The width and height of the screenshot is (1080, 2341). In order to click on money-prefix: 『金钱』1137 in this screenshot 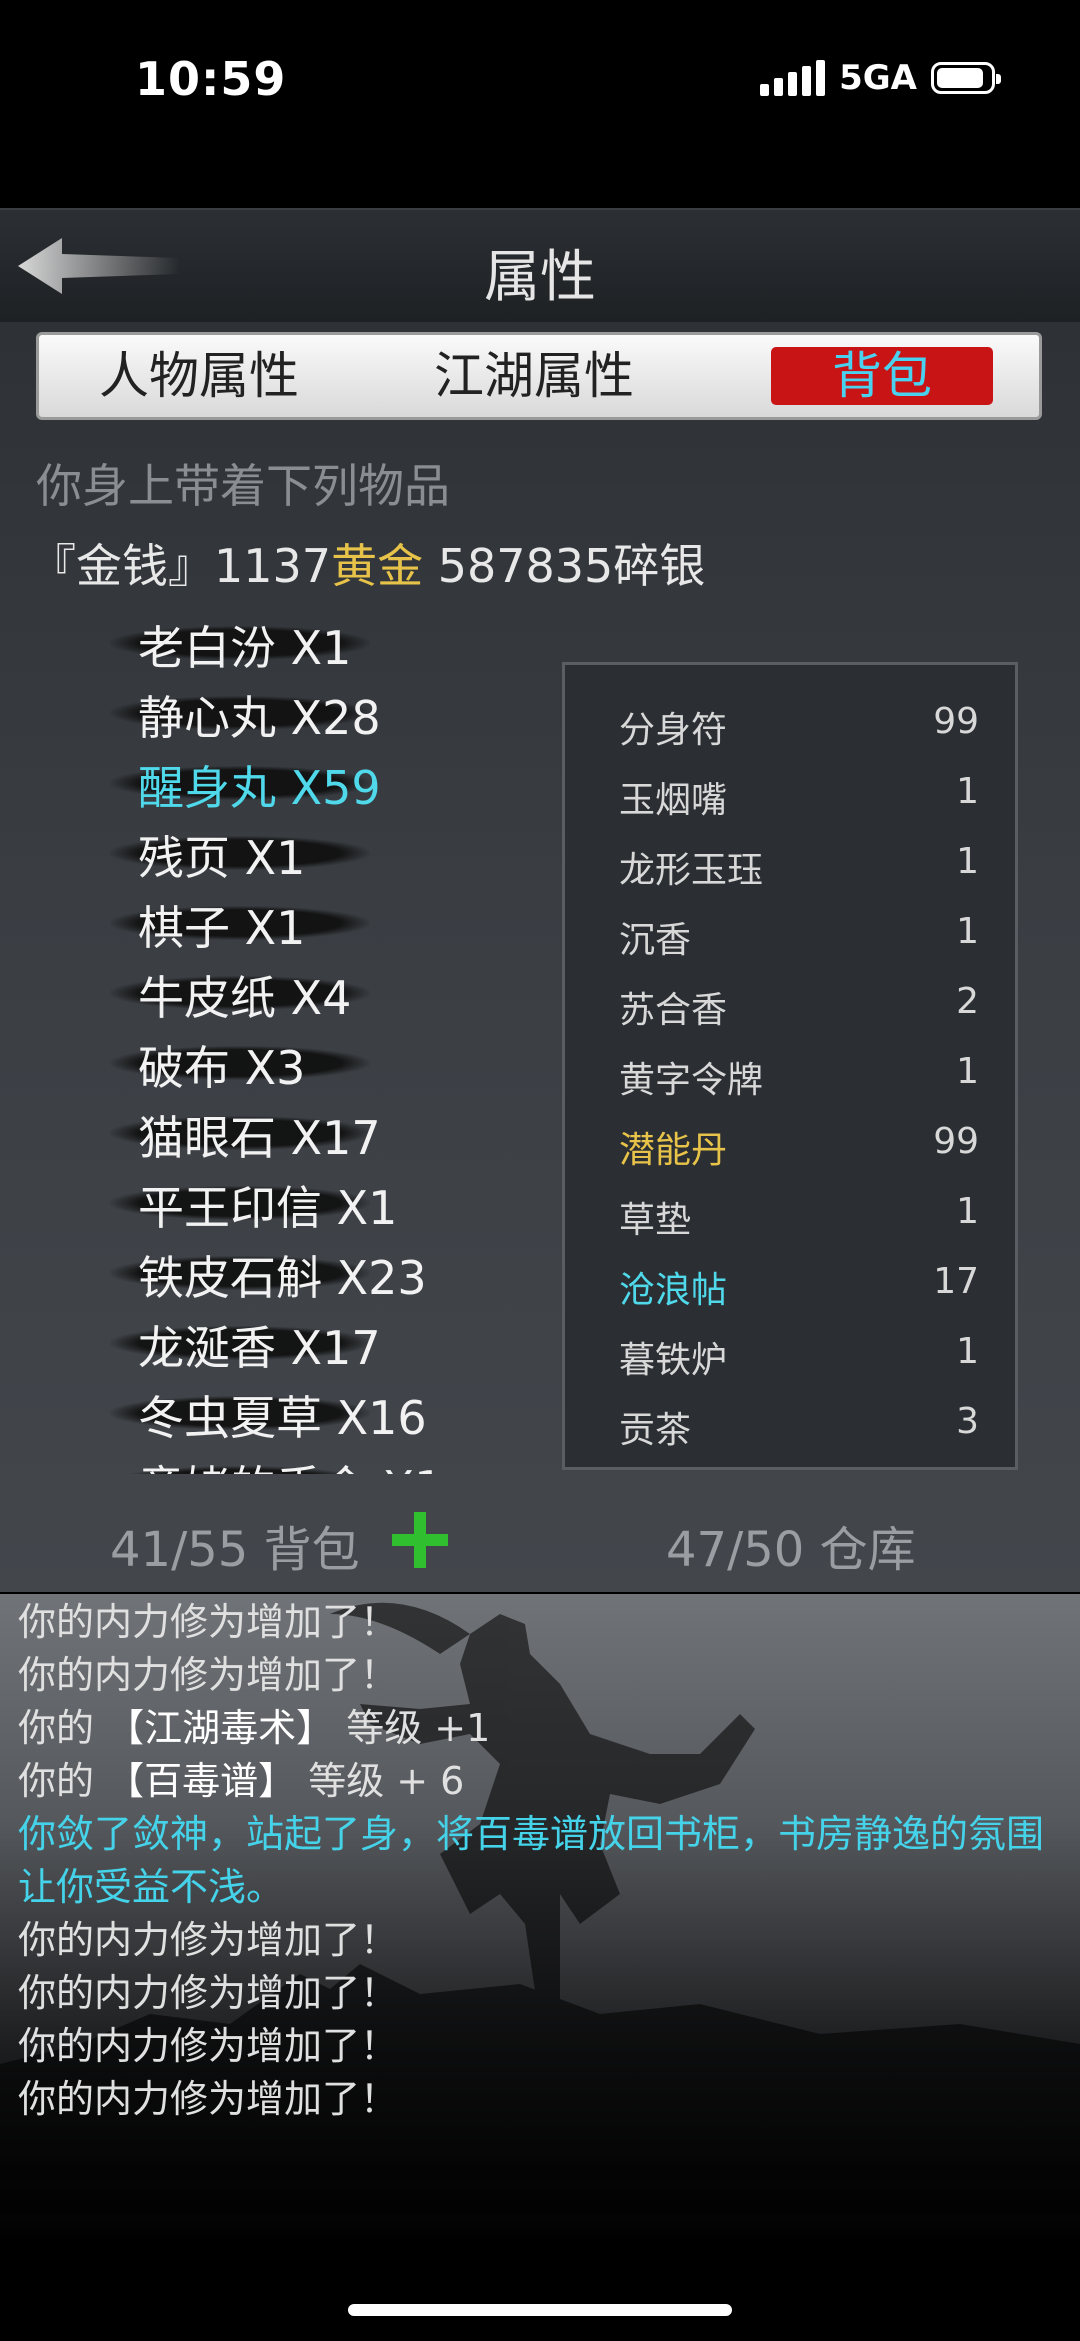, I will do `click(181, 566)`.